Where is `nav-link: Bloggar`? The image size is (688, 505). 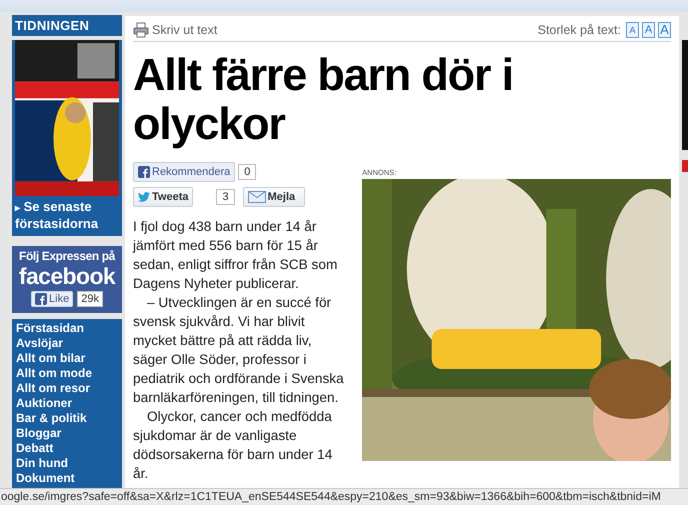
nav-link: Bloggar is located at coordinates (67, 433).